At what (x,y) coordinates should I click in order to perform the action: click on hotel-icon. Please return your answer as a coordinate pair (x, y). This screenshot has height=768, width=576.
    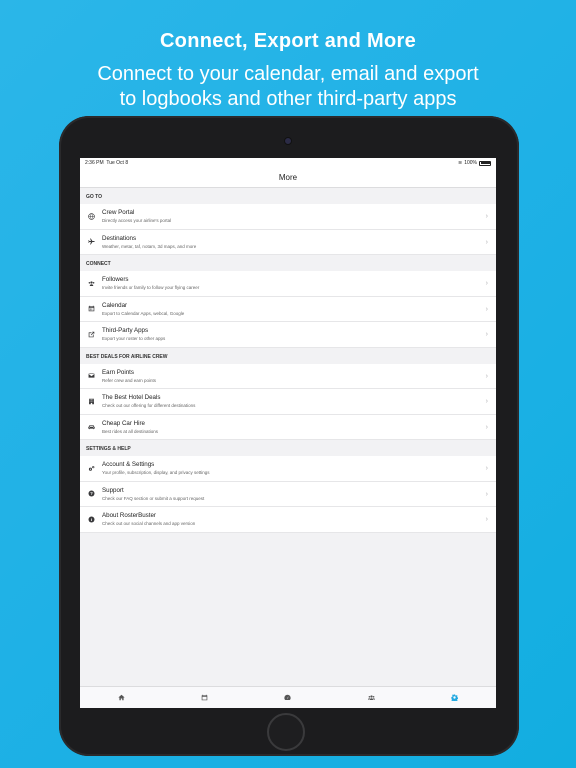
    Looking at the image, I should click on (91, 401).